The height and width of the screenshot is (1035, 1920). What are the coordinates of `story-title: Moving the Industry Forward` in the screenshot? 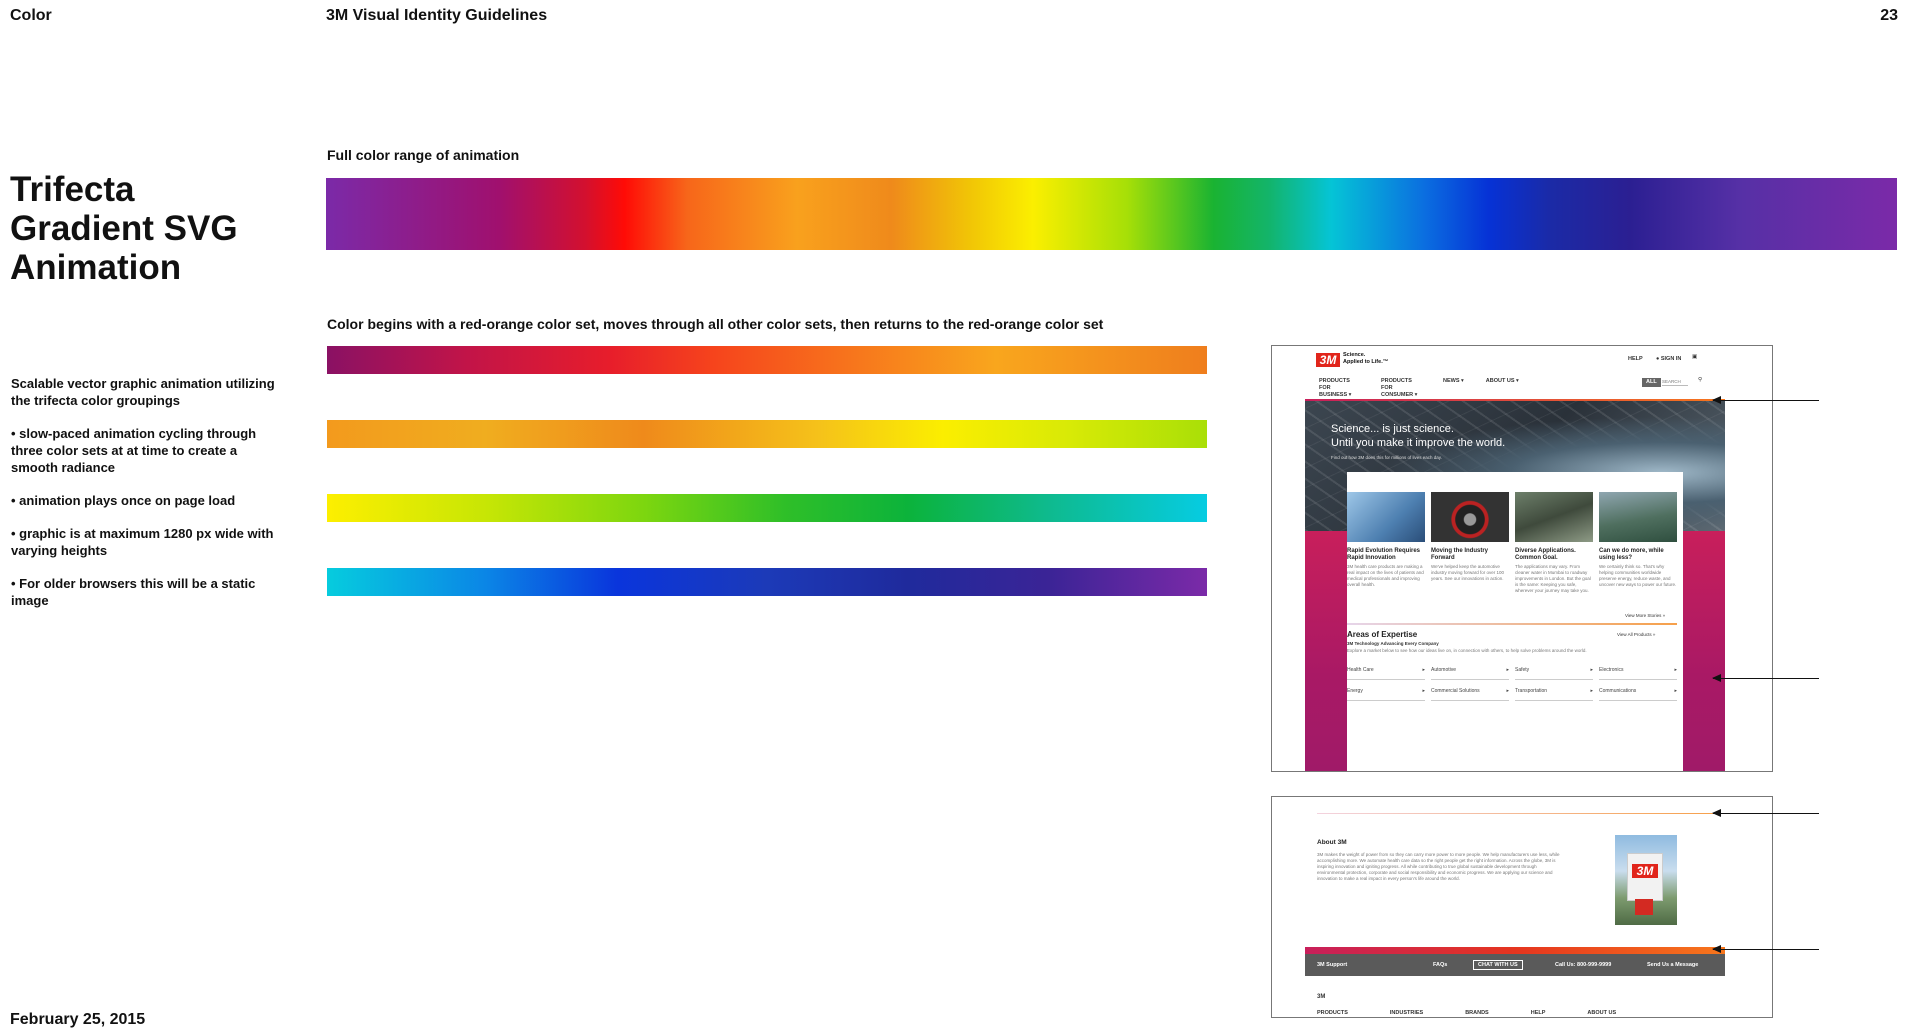 It's located at (1470, 555).